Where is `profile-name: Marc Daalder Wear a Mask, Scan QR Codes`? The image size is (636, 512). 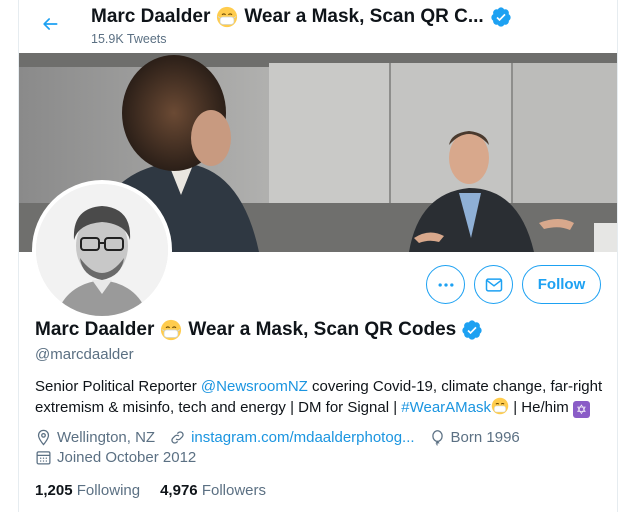
profile-name: Marc Daalder Wear a Mask, Scan QR Codes is located at coordinates (259, 330).